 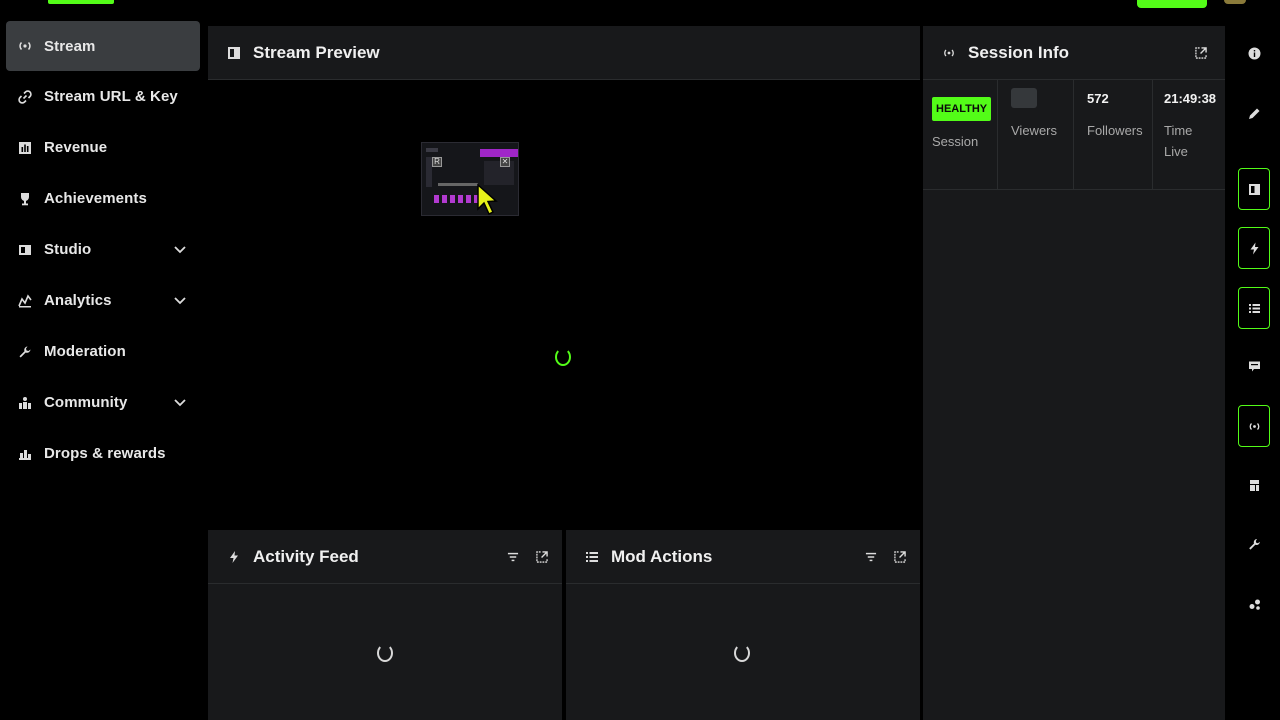 I want to click on pencil-icon, so click(x=1253, y=113).